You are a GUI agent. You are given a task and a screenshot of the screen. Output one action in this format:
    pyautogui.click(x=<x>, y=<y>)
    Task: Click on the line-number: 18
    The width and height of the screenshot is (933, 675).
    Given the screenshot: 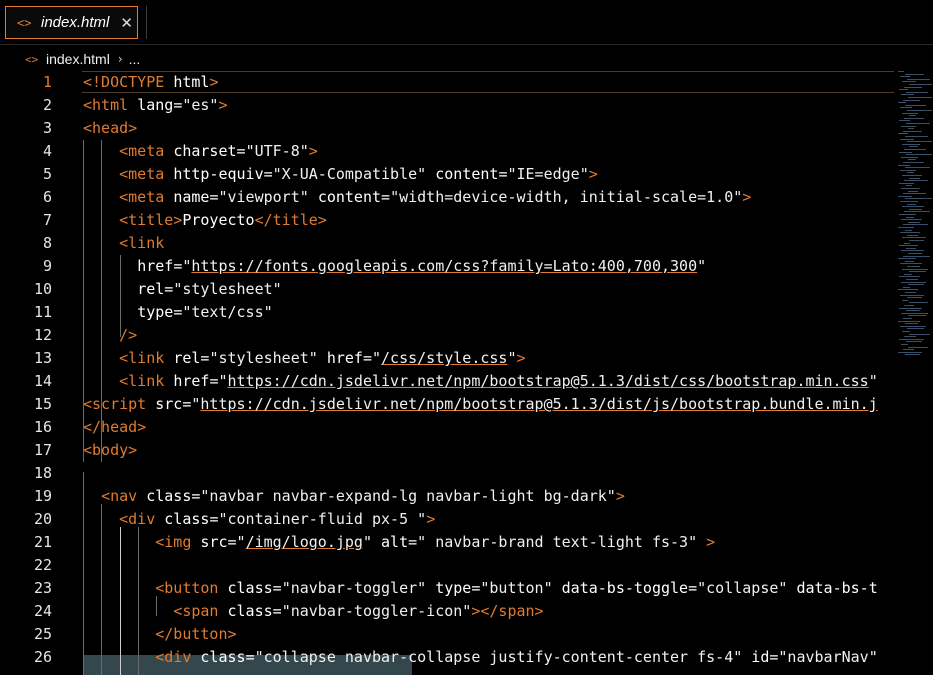 What is the action you would take?
    pyautogui.click(x=42, y=473)
    